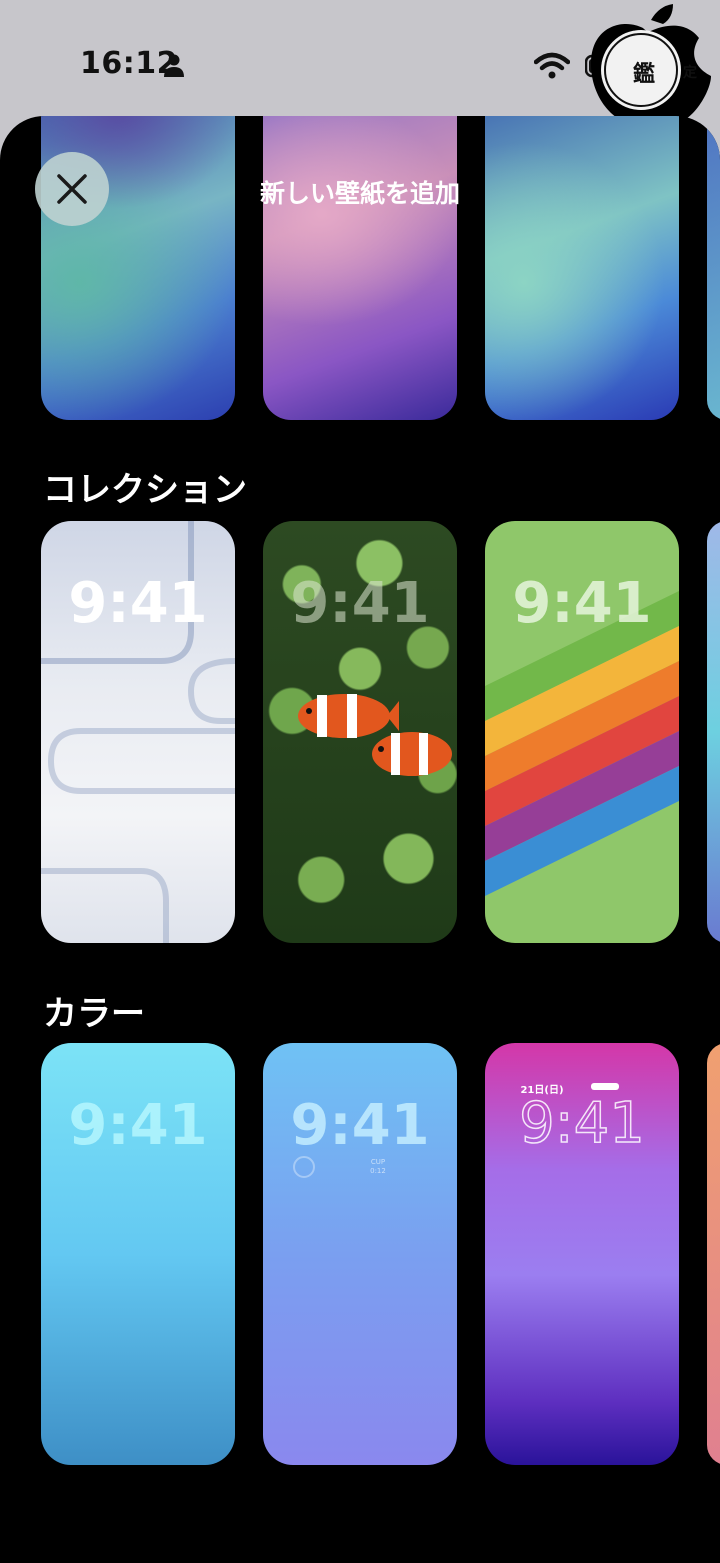  I want to click on section-title-color: カラー, so click(94, 1014).